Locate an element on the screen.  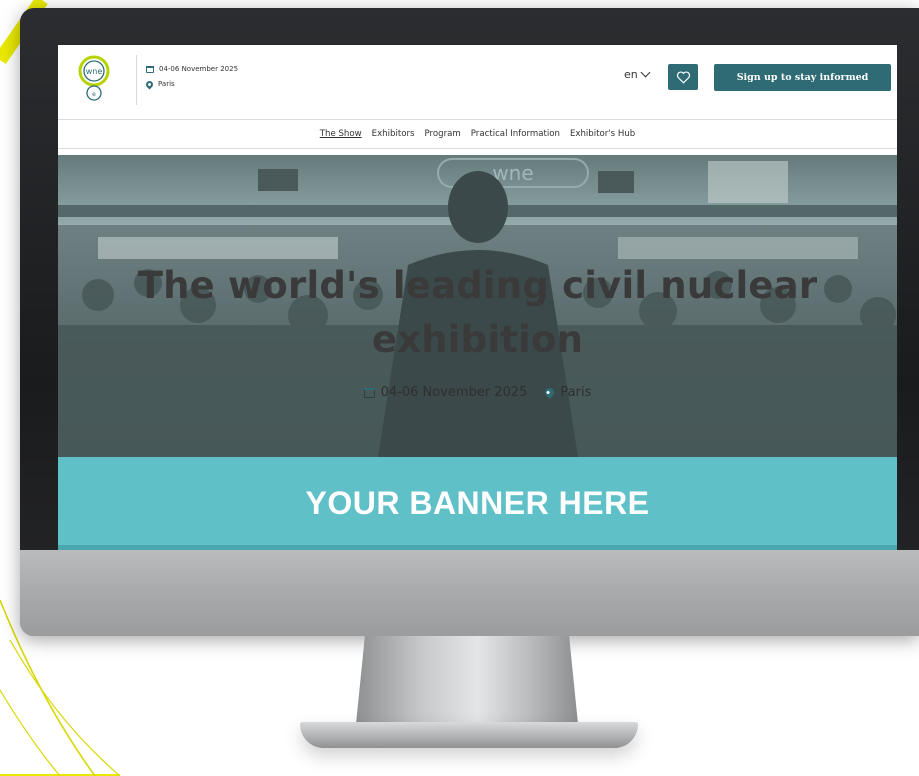
wne-logo: wne e is located at coordinates (94, 78).